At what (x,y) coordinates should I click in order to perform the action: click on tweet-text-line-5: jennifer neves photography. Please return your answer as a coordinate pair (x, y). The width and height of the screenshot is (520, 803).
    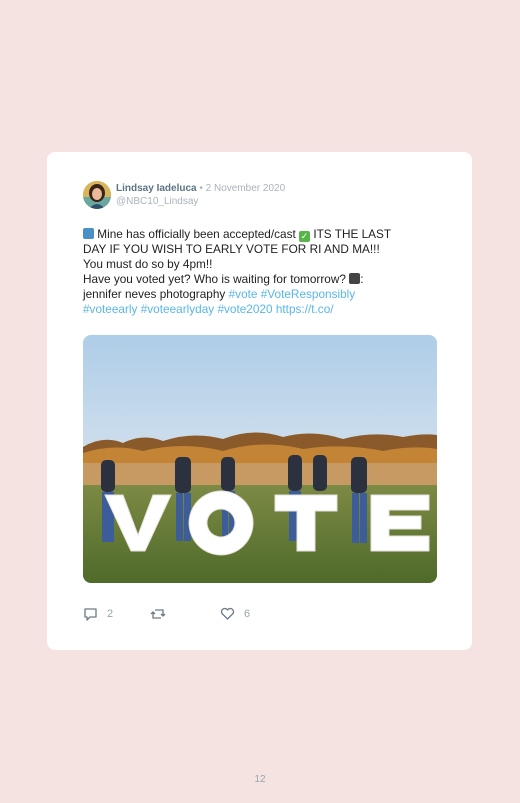
    Looking at the image, I should click on (154, 294).